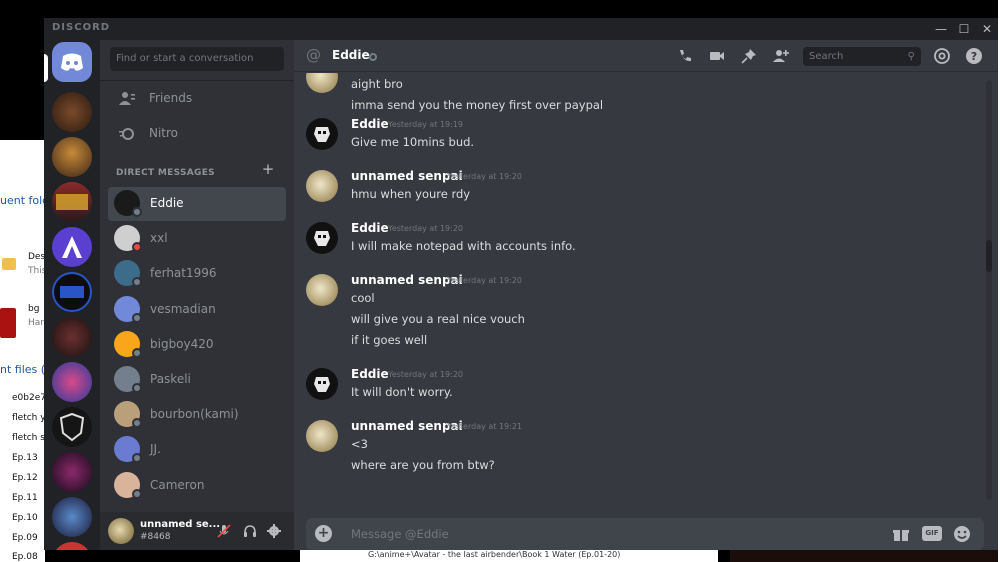 The image size is (1000, 562). What do you see at coordinates (989, 290) in the screenshot?
I see `scrollbar-track` at bounding box center [989, 290].